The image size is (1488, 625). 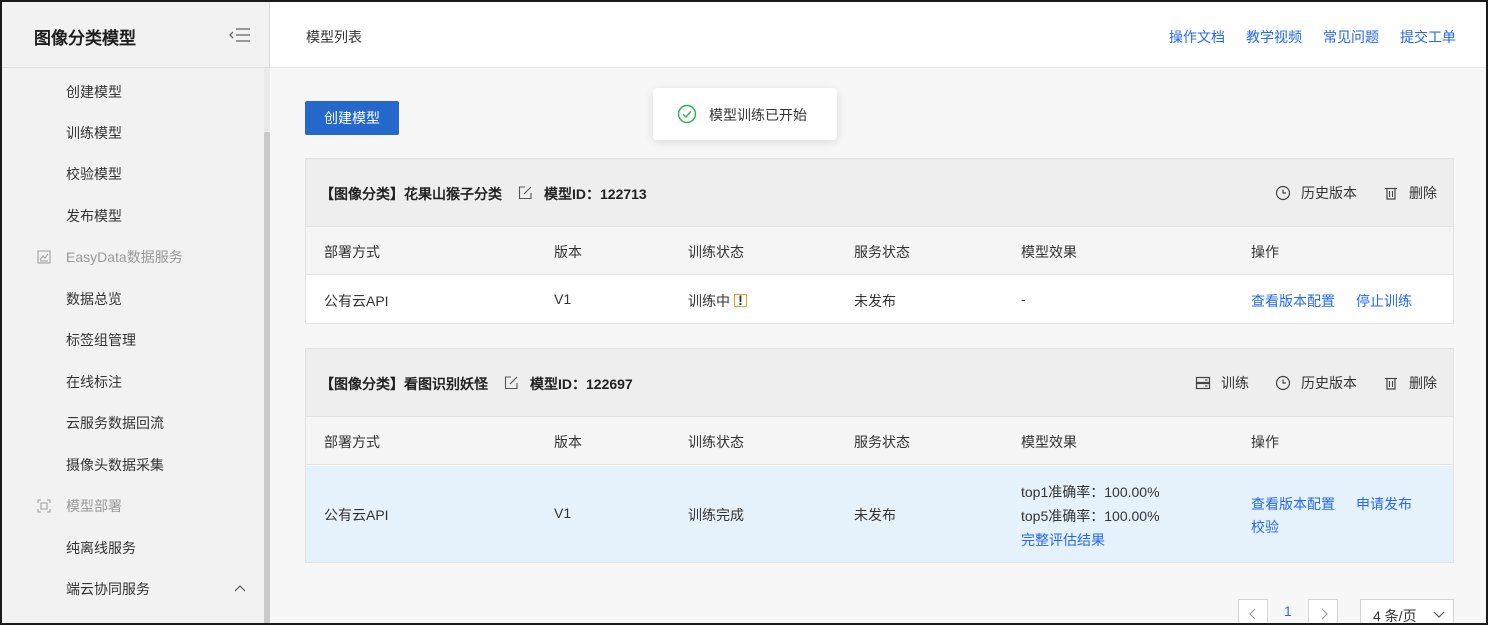 What do you see at coordinates (411, 194) in the screenshot?
I see `model-title: 【图像分类】花果山猴子分类` at bounding box center [411, 194].